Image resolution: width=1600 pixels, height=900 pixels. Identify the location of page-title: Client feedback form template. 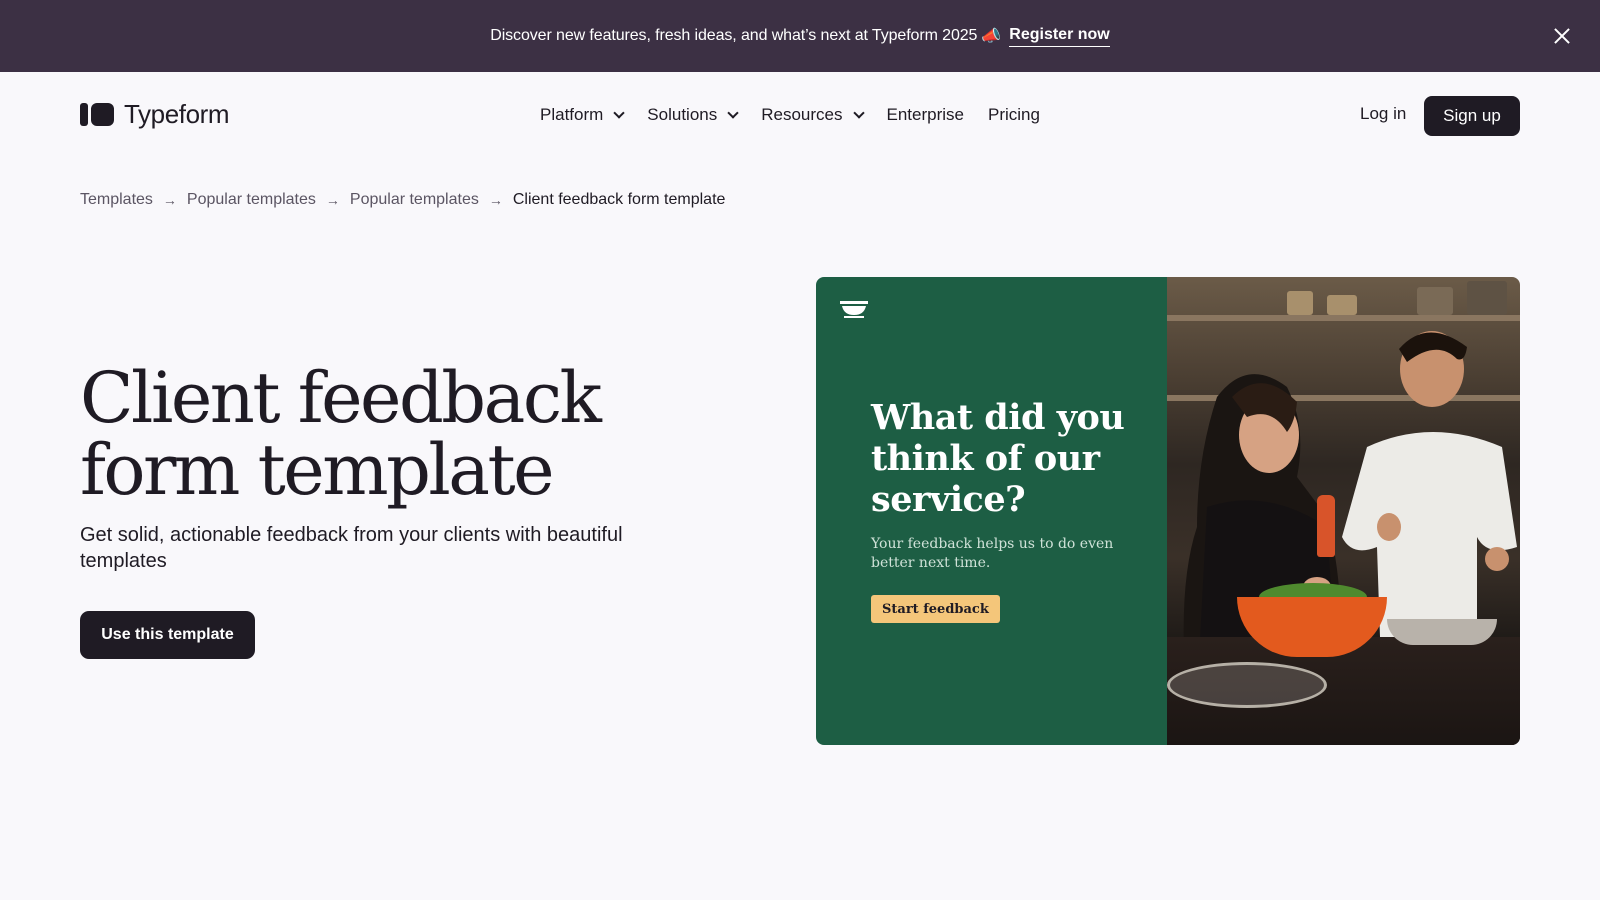
(341, 434).